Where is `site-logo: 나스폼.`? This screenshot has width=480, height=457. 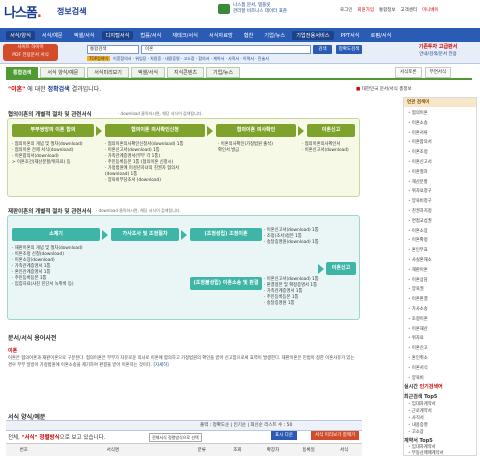
site-logo: 나스폼. is located at coordinates (23, 11).